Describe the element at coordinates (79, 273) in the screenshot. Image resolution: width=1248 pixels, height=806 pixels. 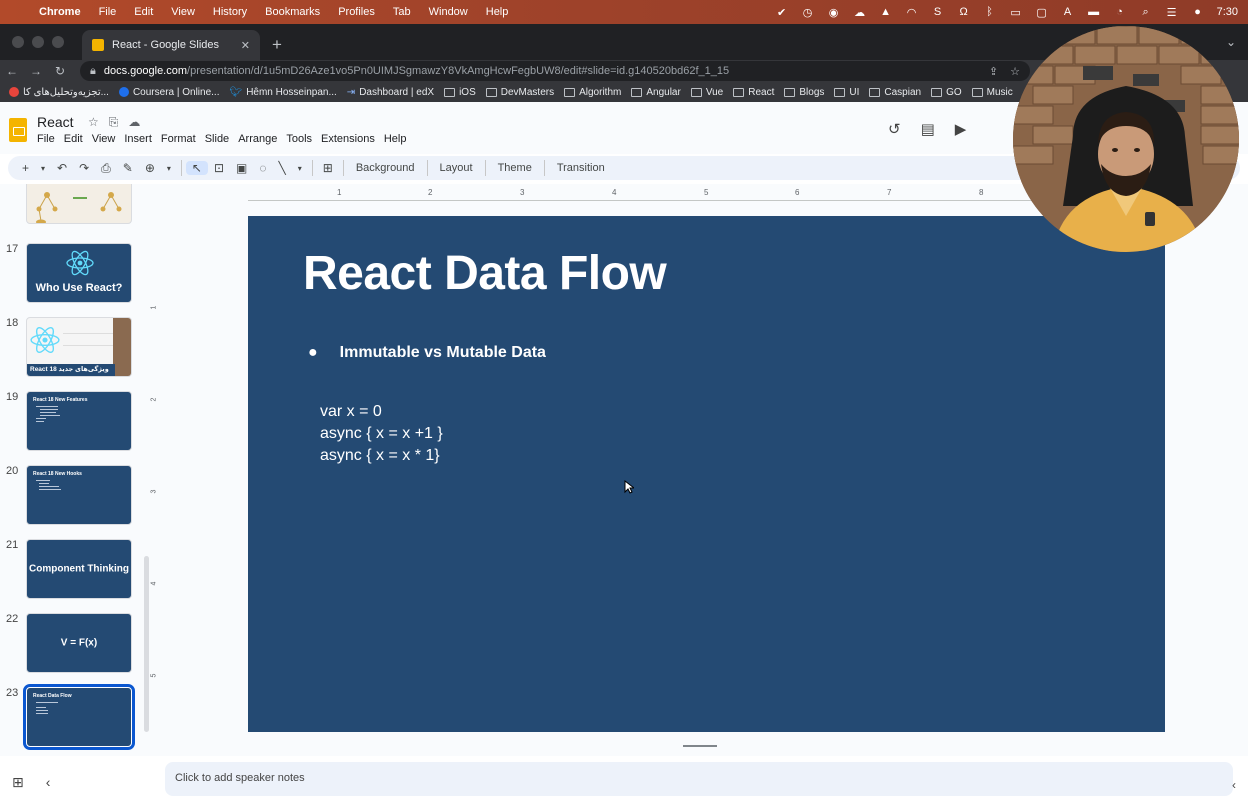
I see `slide-thumbnail: Who Use React?` at that location.